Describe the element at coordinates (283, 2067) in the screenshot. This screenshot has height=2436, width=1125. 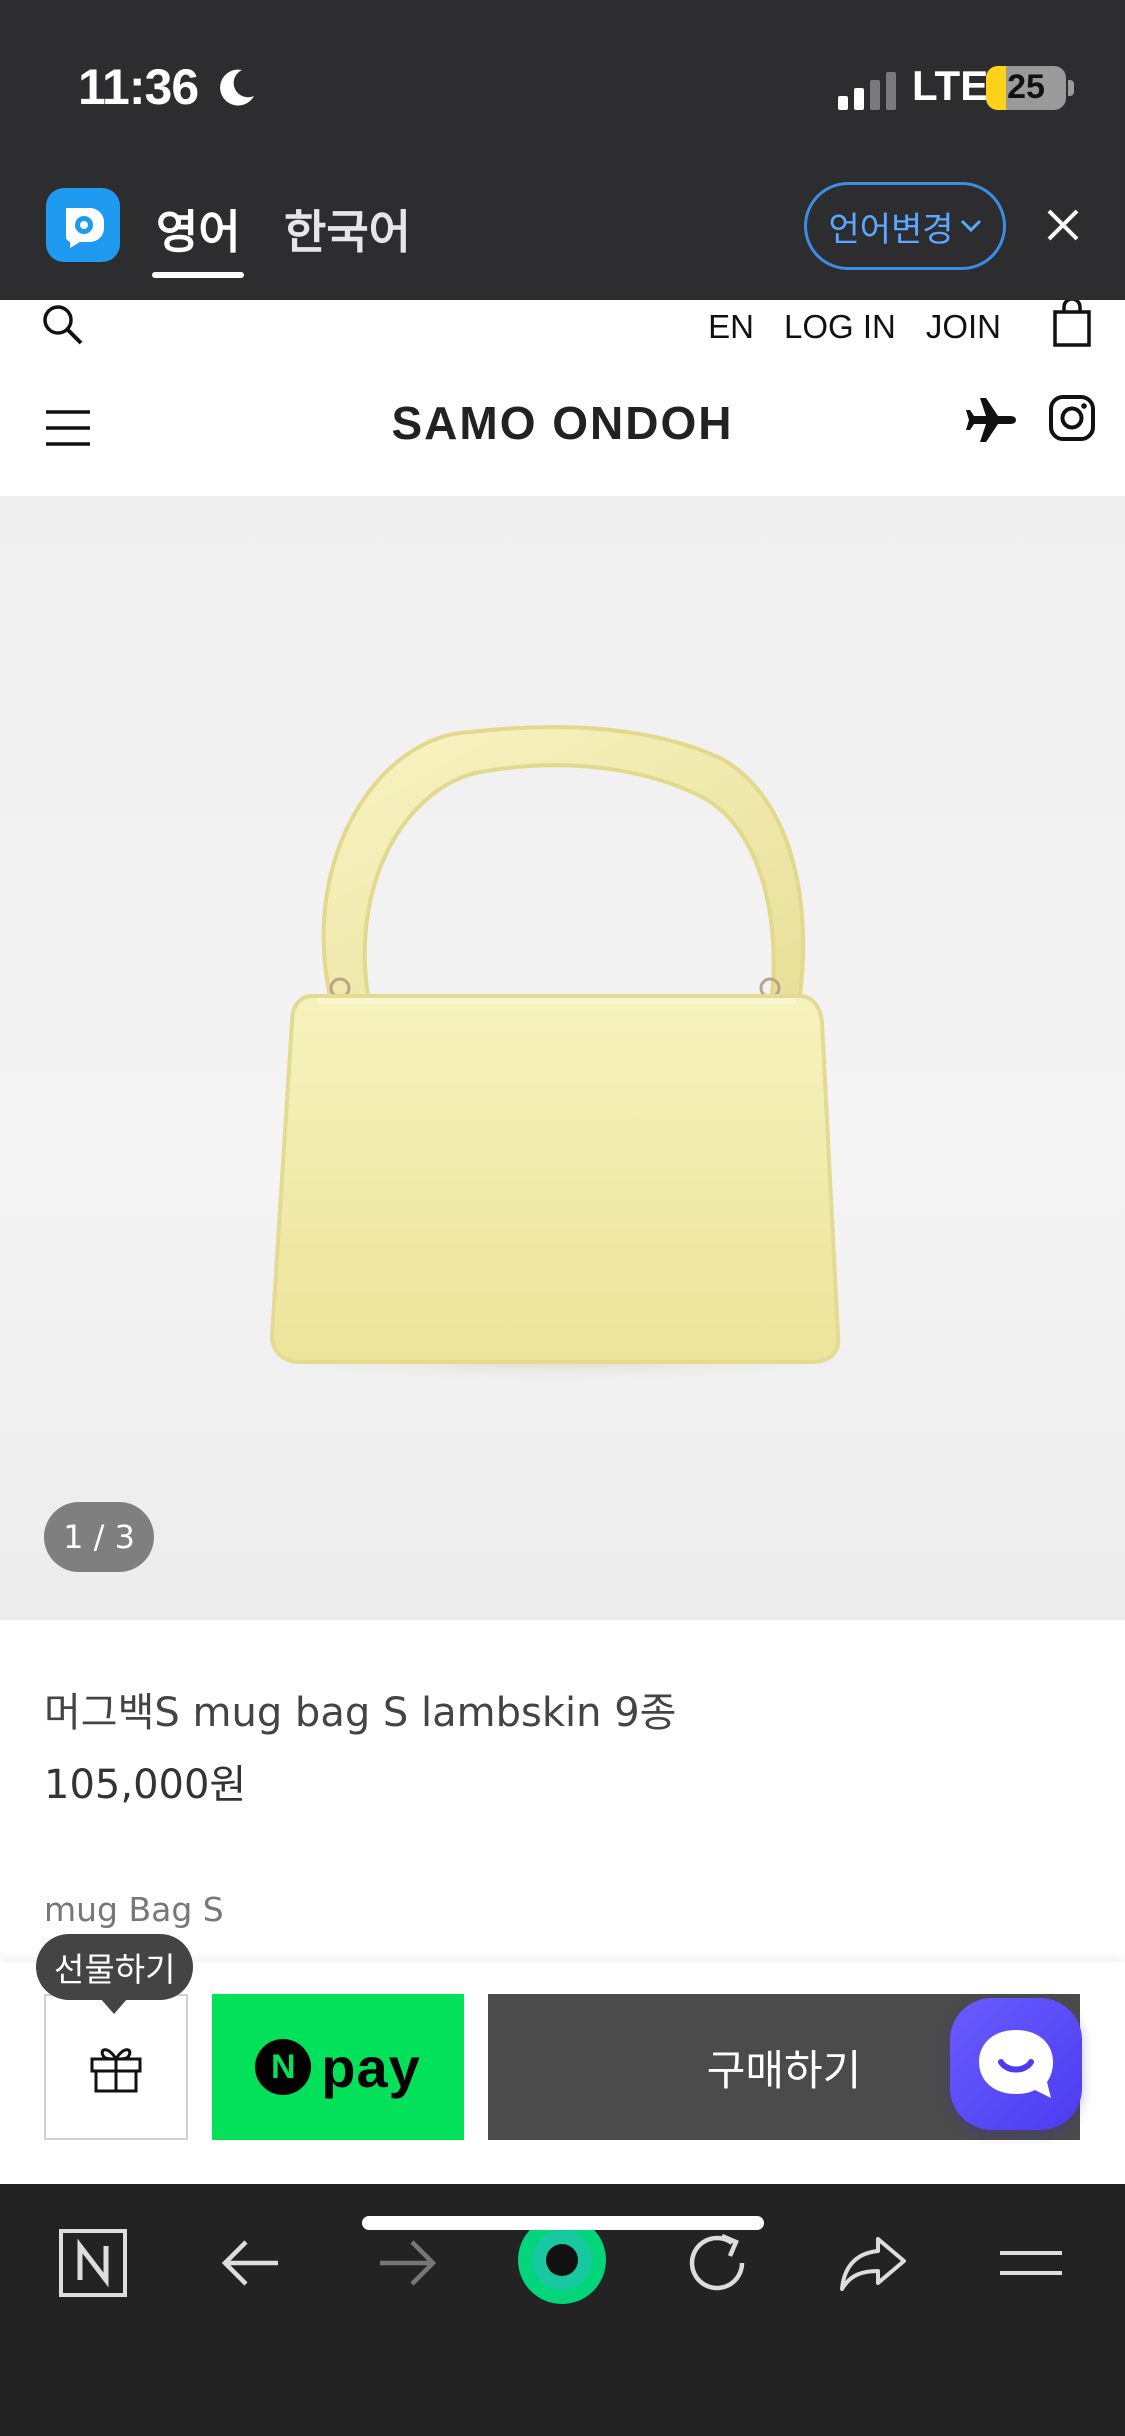
I see `naver-n-icon: N` at that location.